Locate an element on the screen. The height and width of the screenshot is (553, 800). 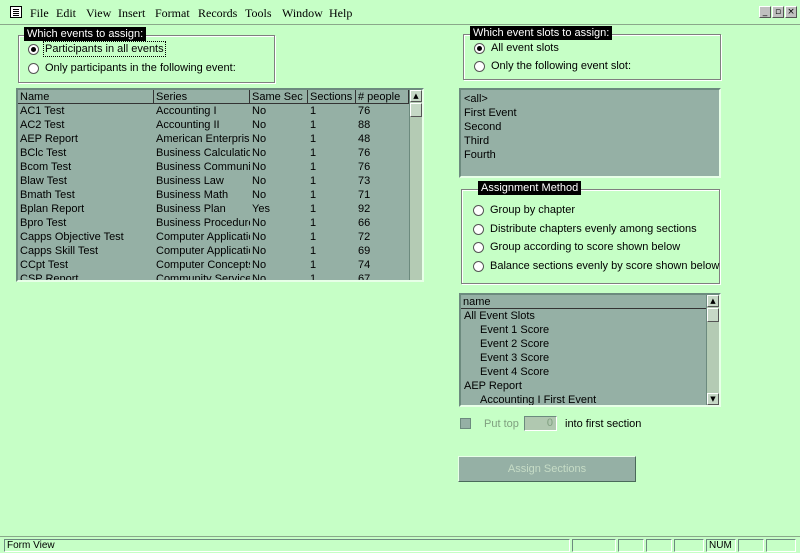
cell-name: Bcom Test is located at coordinates (86, 167).